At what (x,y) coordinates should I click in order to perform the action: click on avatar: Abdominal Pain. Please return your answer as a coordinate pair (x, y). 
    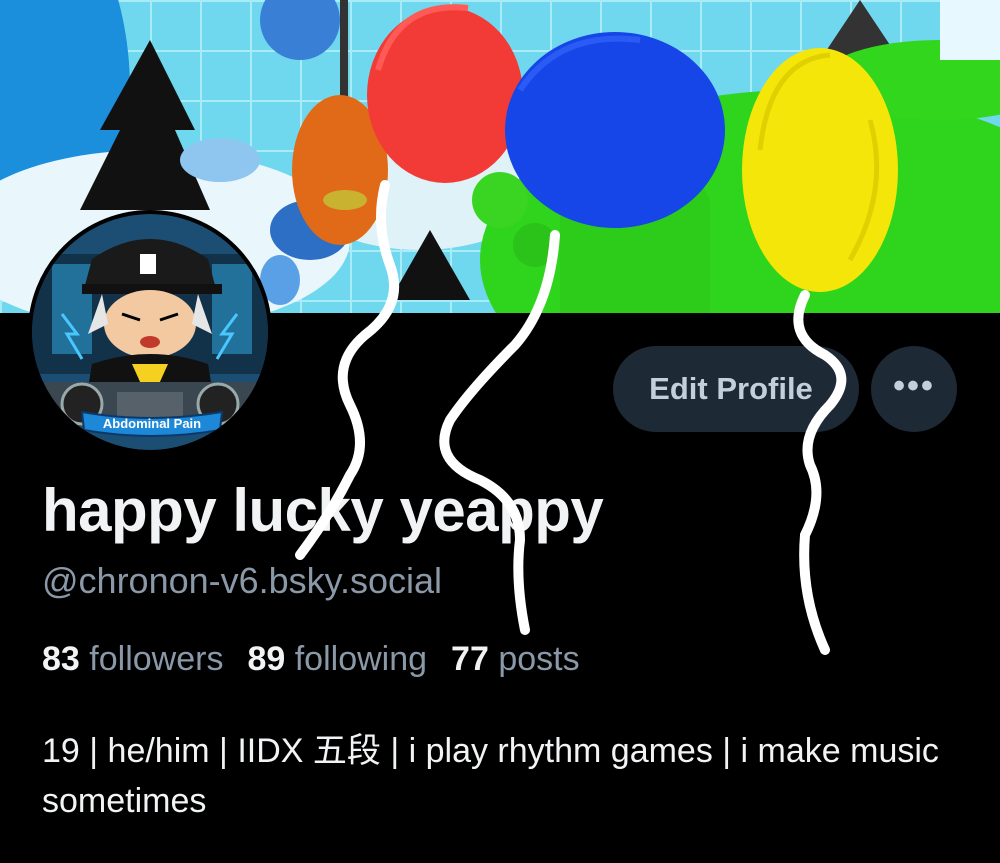
    Looking at the image, I should click on (150, 332).